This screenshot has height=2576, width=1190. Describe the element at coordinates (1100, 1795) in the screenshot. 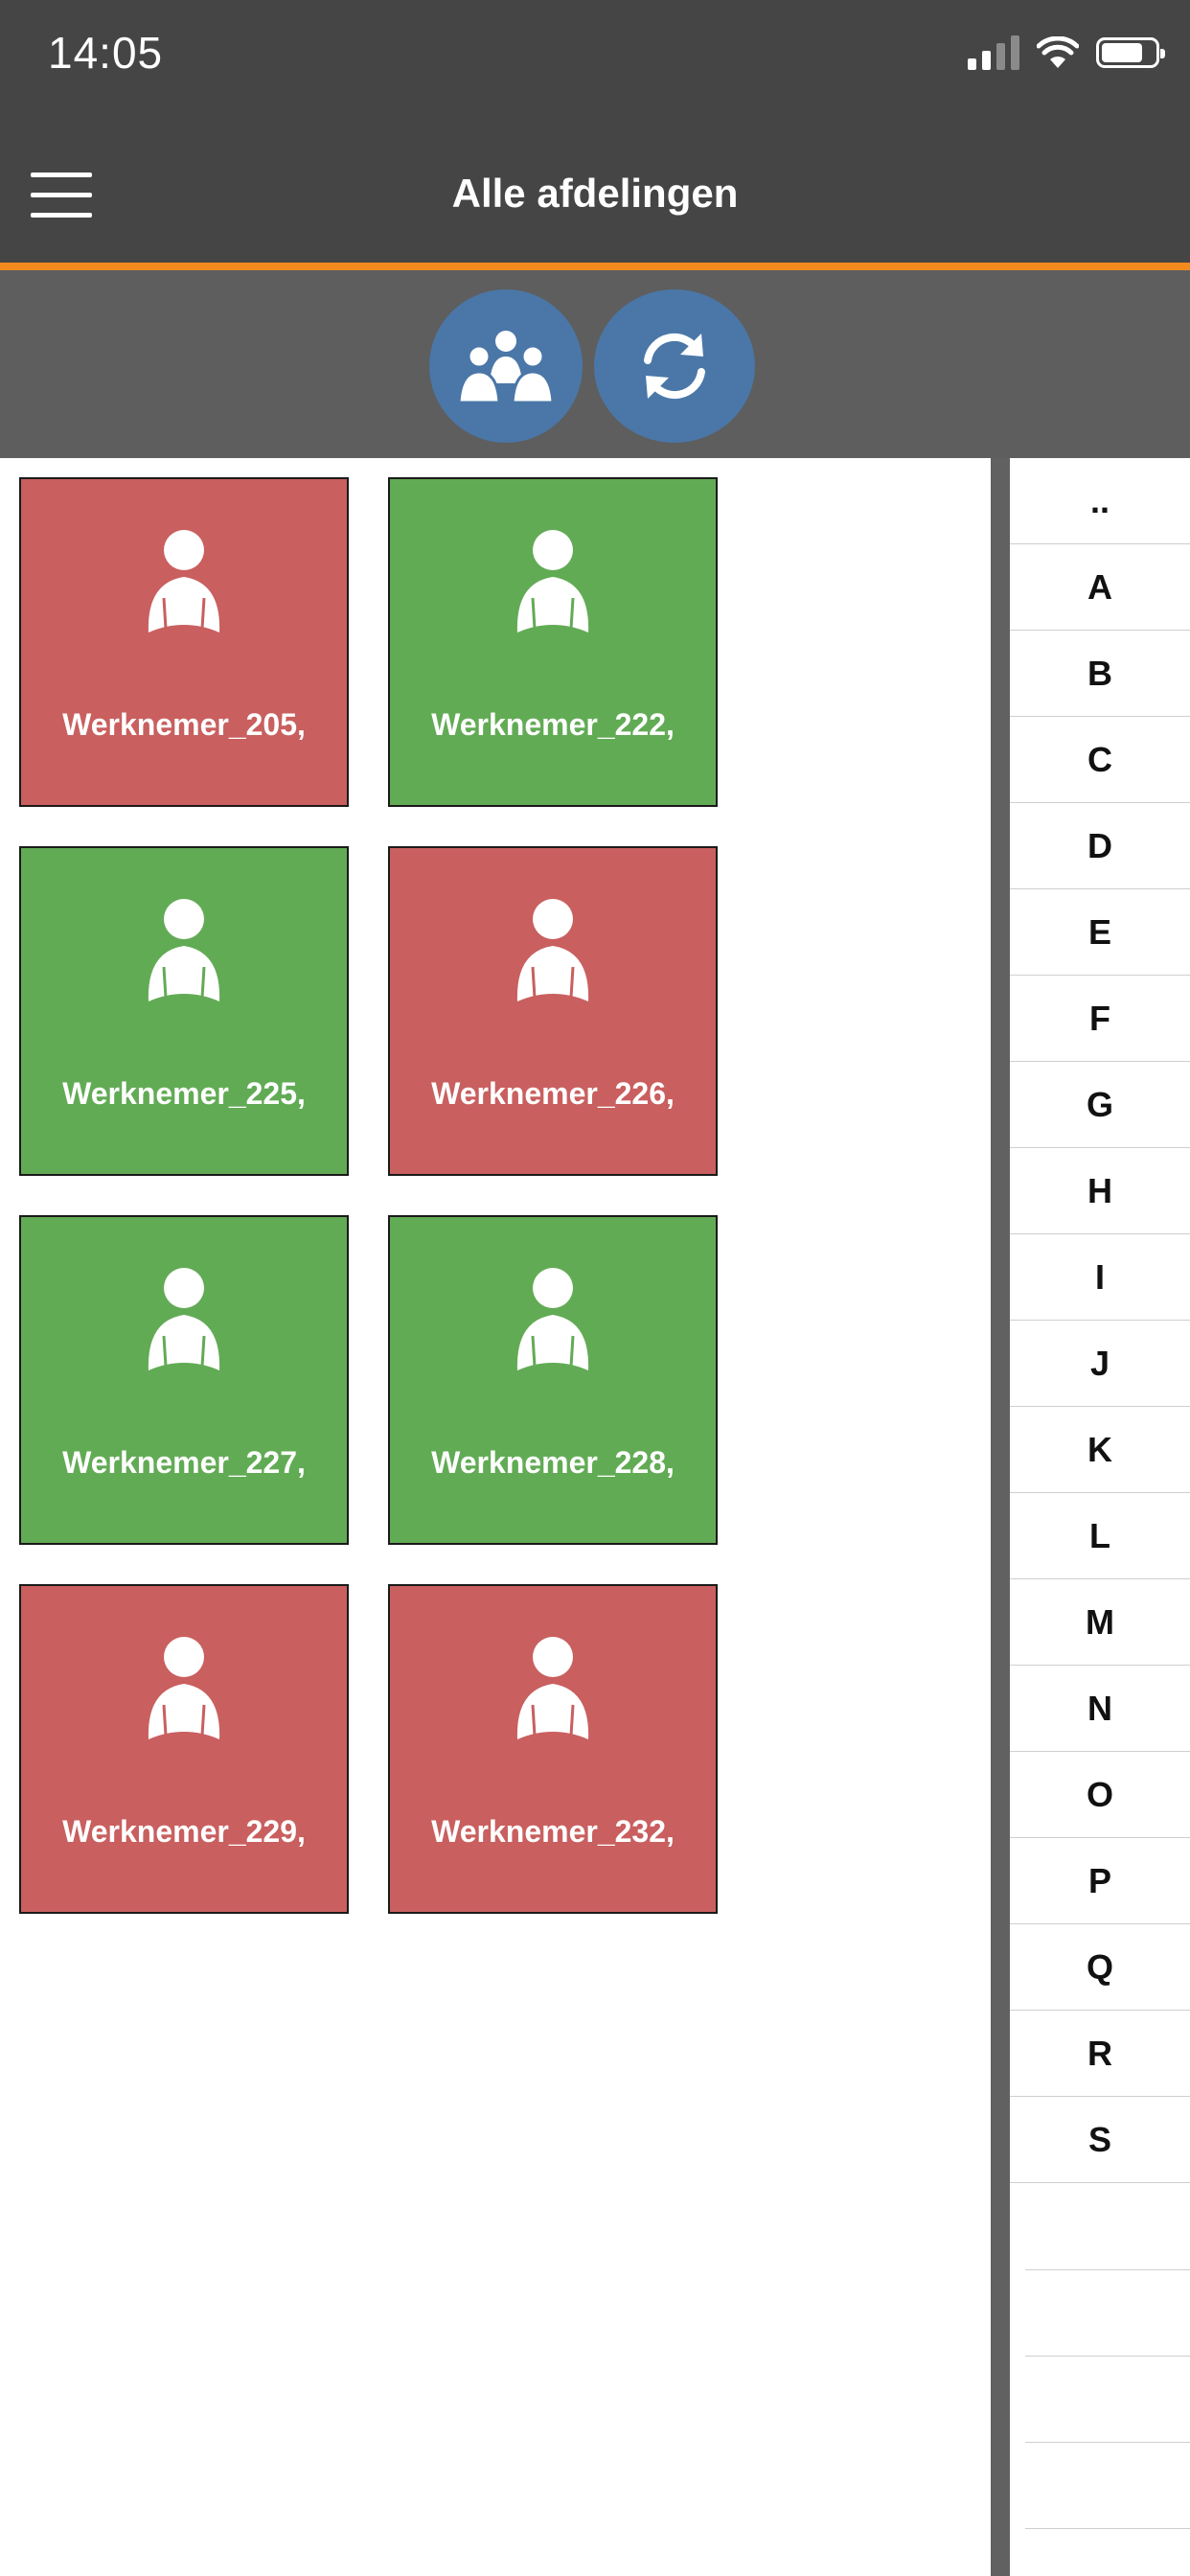

I see `index-letter: O` at that location.